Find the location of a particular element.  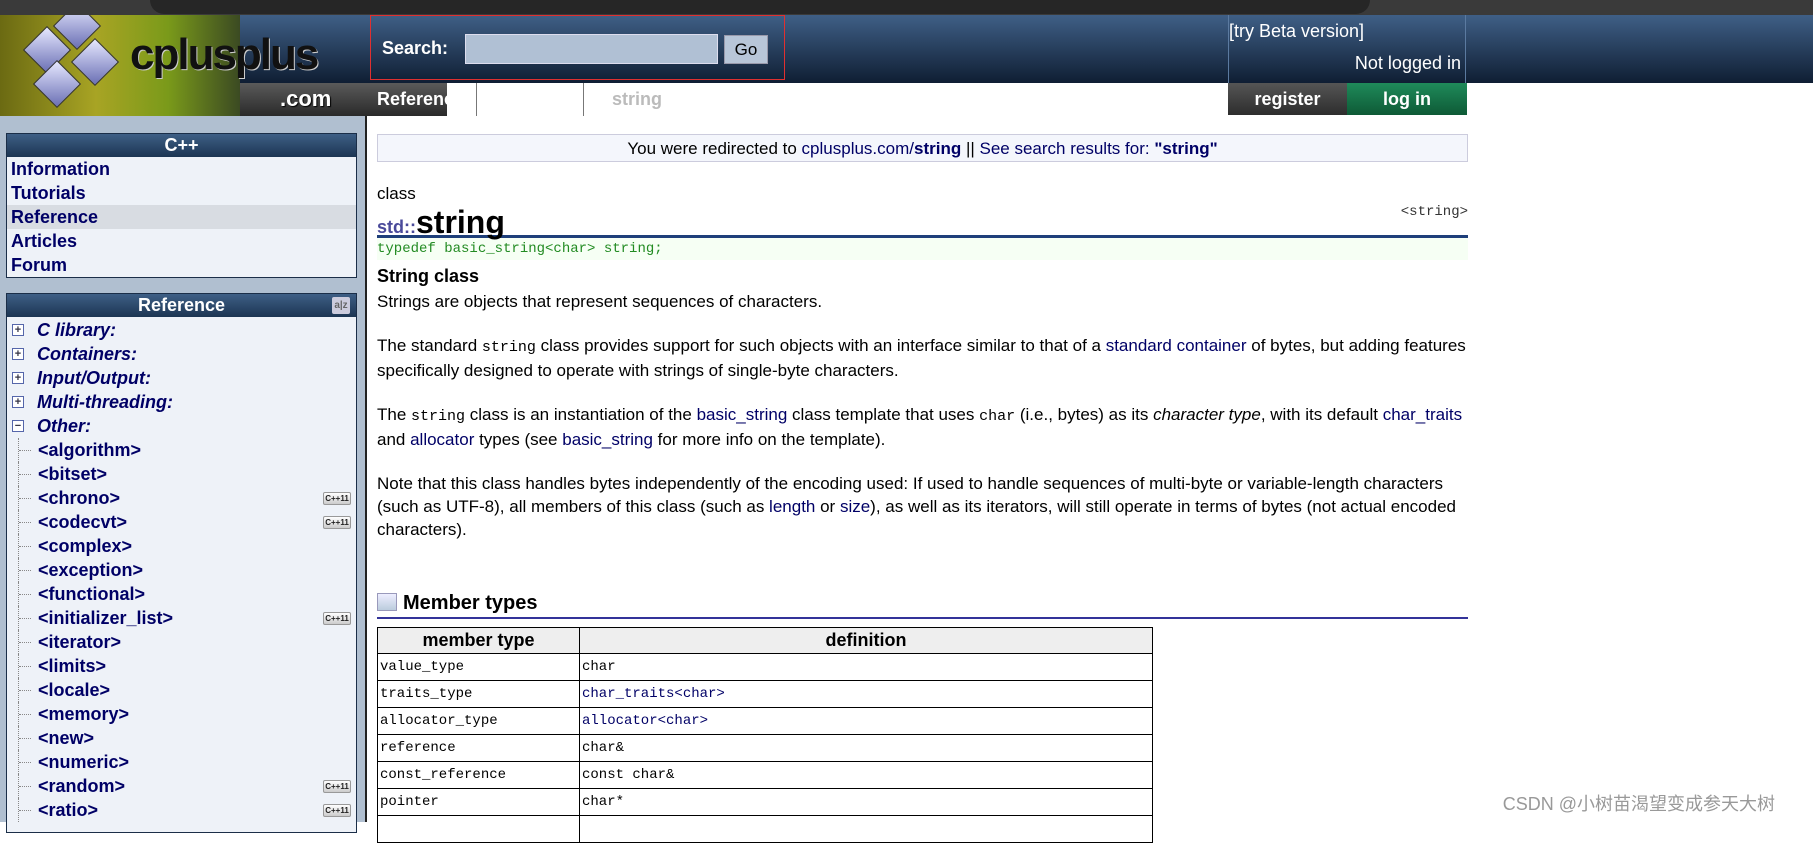

reference-box-title: Reference is located at coordinates (181, 305).